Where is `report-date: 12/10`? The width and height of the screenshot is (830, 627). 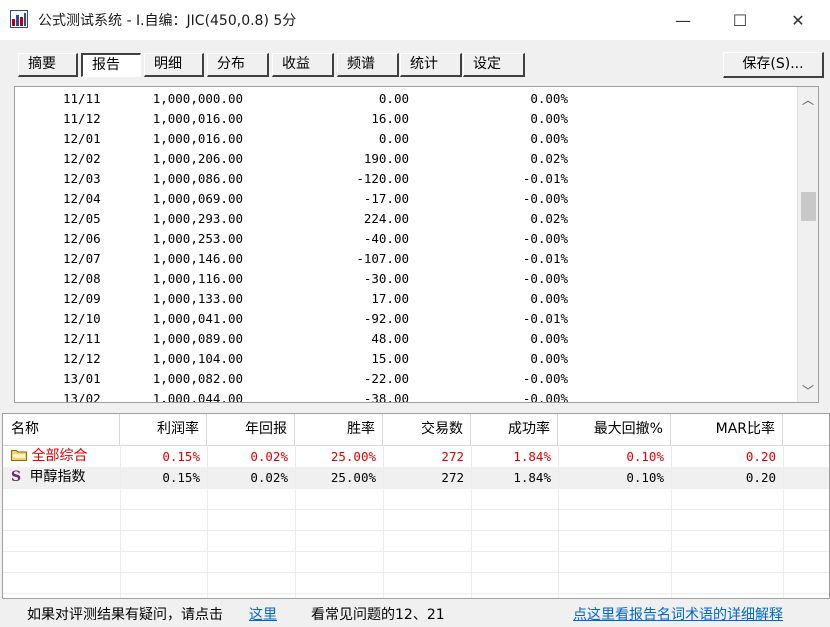 report-date: 12/10 is located at coordinates (82, 318).